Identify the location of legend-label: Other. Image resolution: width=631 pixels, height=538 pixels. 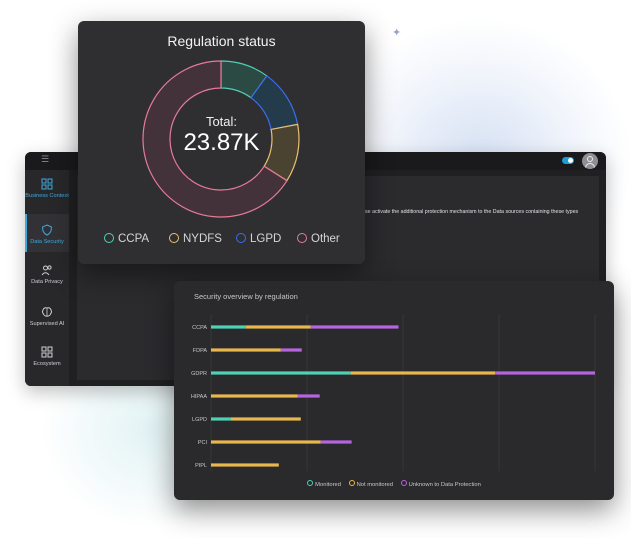
(325, 239).